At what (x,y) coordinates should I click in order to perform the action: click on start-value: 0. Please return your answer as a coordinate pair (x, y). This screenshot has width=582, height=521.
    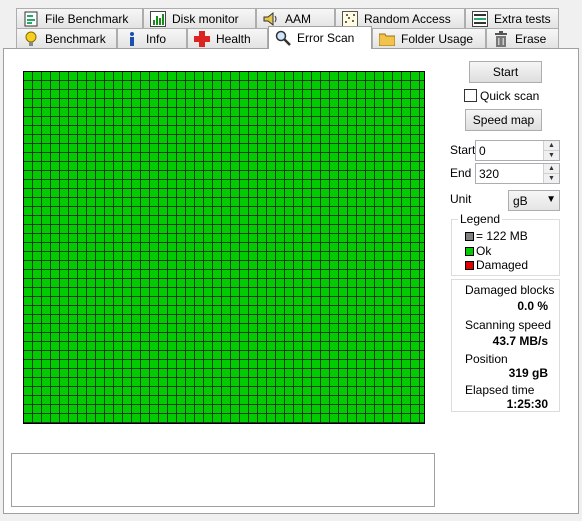
    Looking at the image, I should click on (482, 151).